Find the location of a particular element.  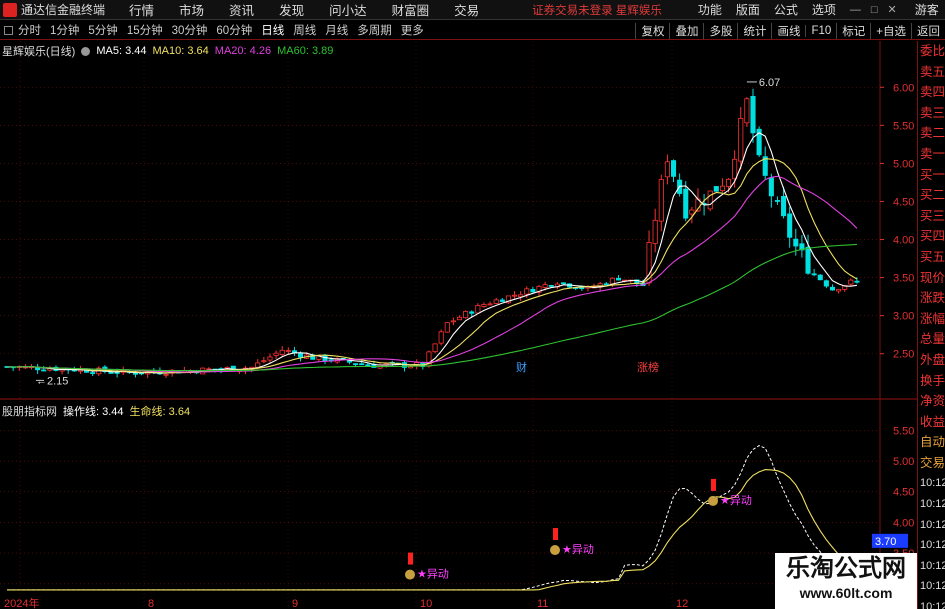

tab-1min: 1分钟 is located at coordinates (64, 30).